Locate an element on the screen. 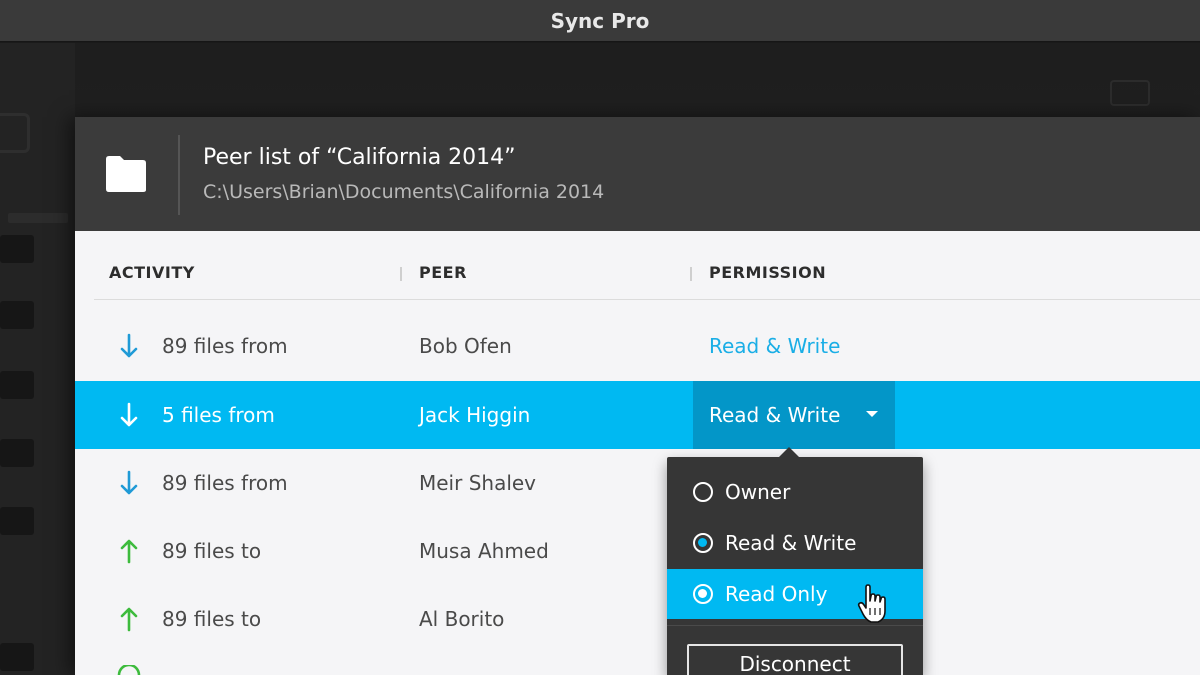 This screenshot has width=1200, height=675. background-settings-icon is located at coordinates (1130, 93).